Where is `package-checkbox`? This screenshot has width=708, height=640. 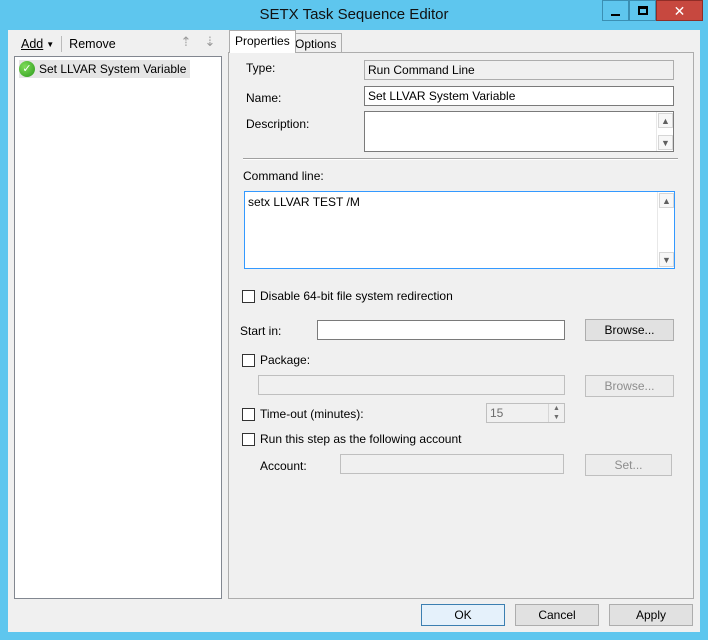 package-checkbox is located at coordinates (248, 360).